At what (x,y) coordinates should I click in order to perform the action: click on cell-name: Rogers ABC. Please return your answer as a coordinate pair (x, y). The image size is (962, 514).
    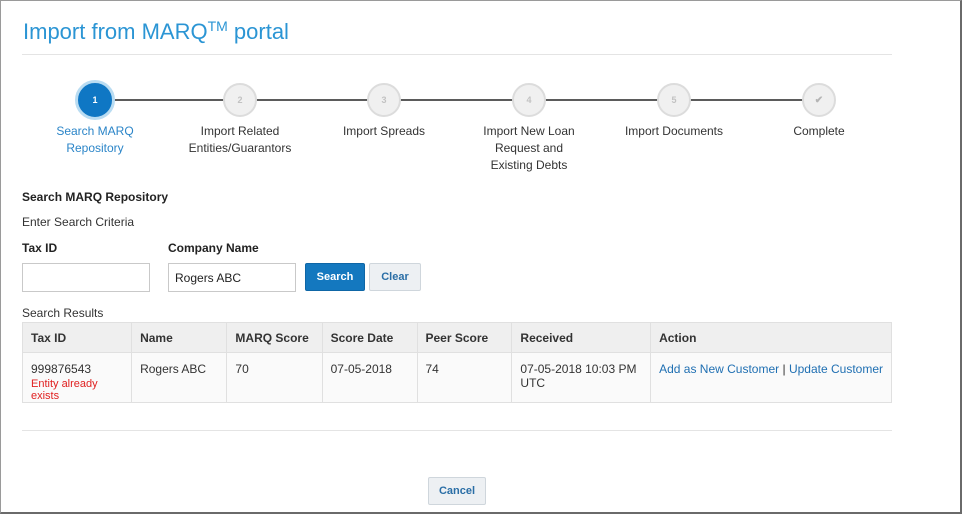
    Looking at the image, I should click on (179, 377).